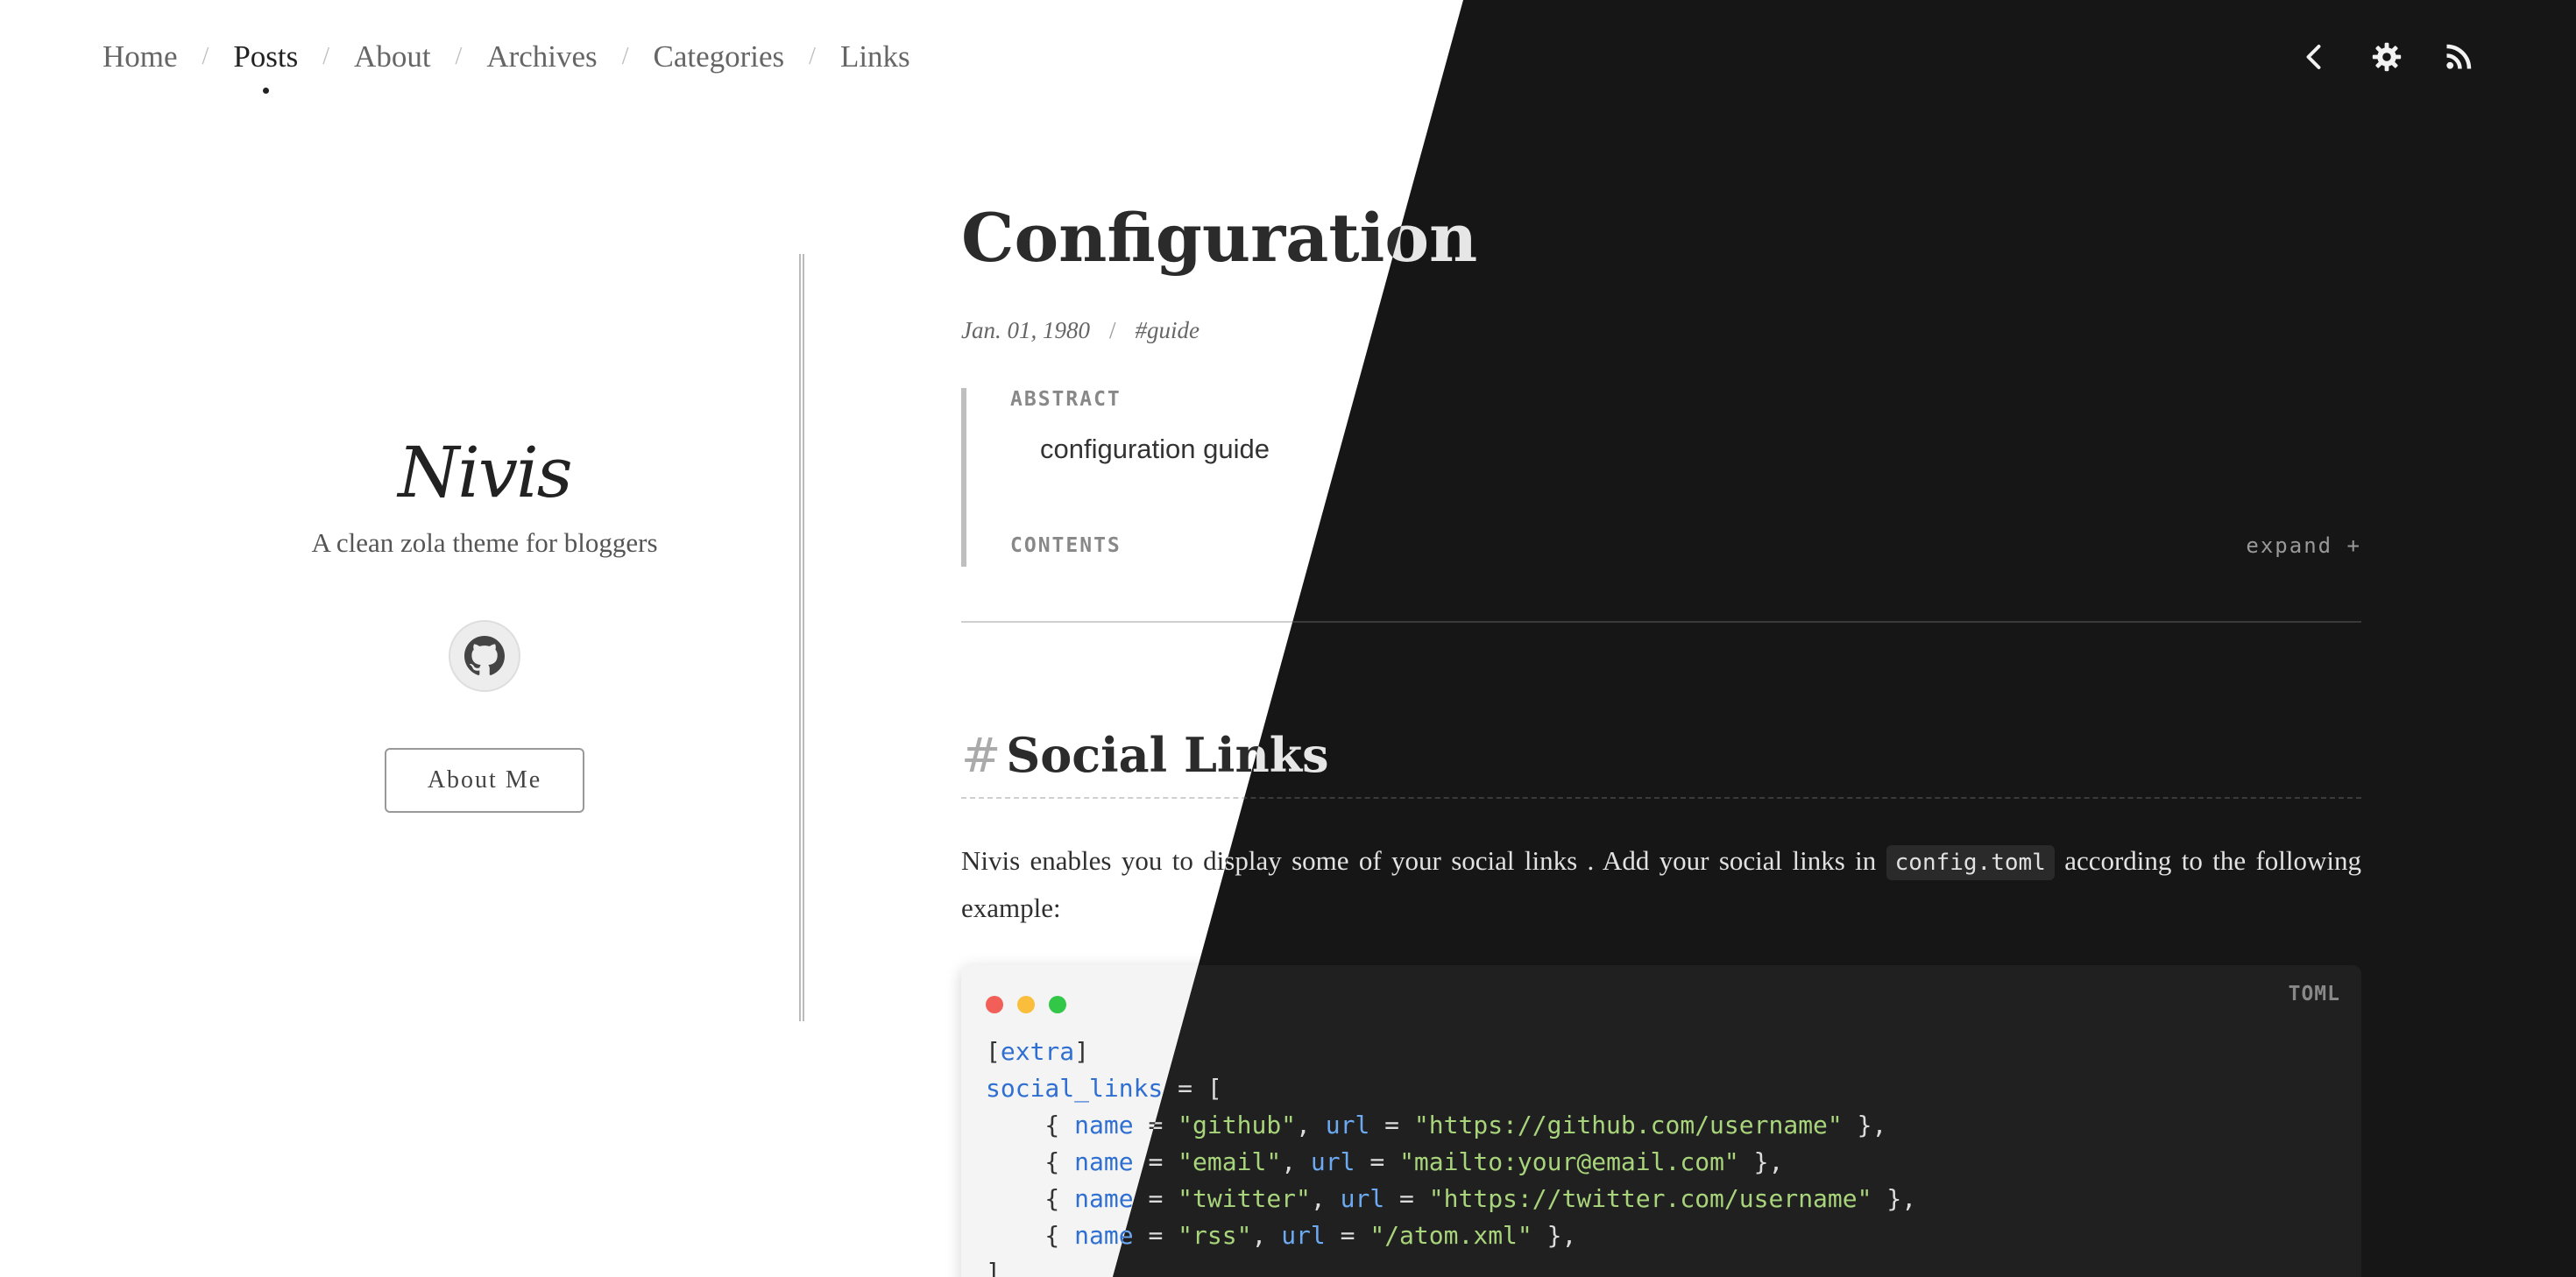 This screenshot has height=1277, width=2576. What do you see at coordinates (1066, 545) in the screenshot?
I see `contents-label: CONTENTS` at bounding box center [1066, 545].